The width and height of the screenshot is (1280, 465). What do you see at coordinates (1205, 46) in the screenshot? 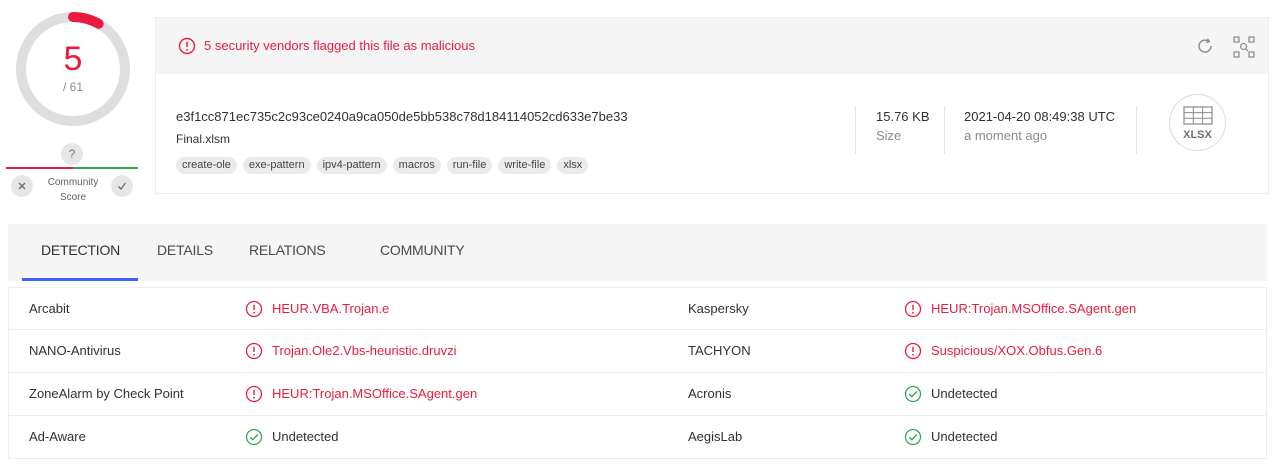
I see `reanalyze-icon` at bounding box center [1205, 46].